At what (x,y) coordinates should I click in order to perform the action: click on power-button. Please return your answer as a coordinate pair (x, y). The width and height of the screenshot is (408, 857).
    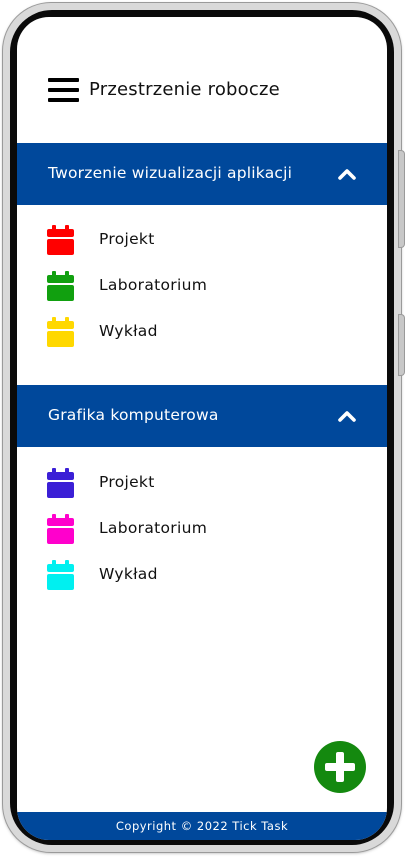
    Looking at the image, I should click on (401, 345).